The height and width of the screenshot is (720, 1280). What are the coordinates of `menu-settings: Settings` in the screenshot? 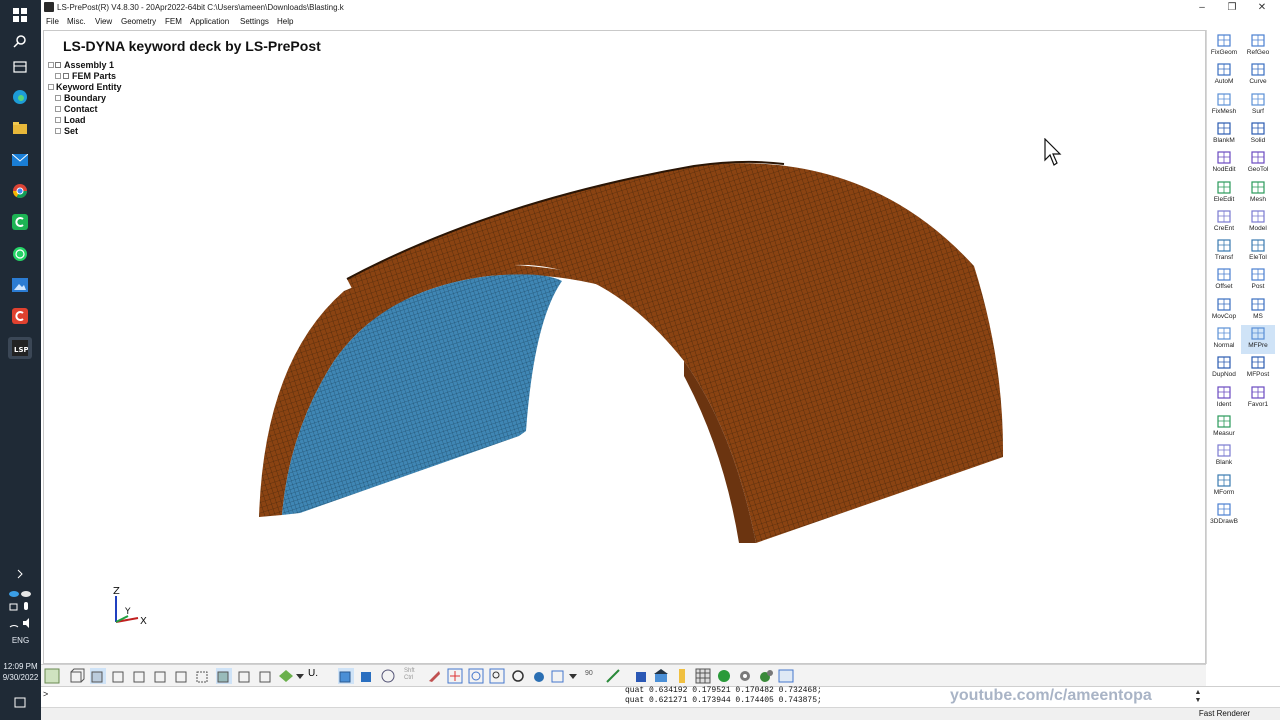 It's located at (254, 22).